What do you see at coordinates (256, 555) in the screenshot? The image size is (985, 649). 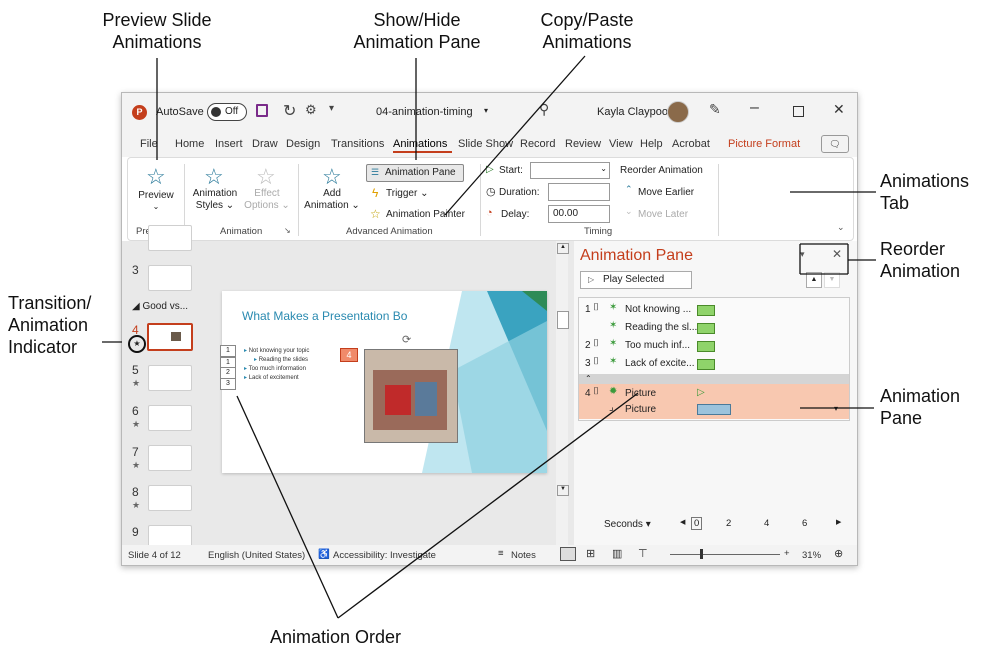 I see `language: English (United States)` at bounding box center [256, 555].